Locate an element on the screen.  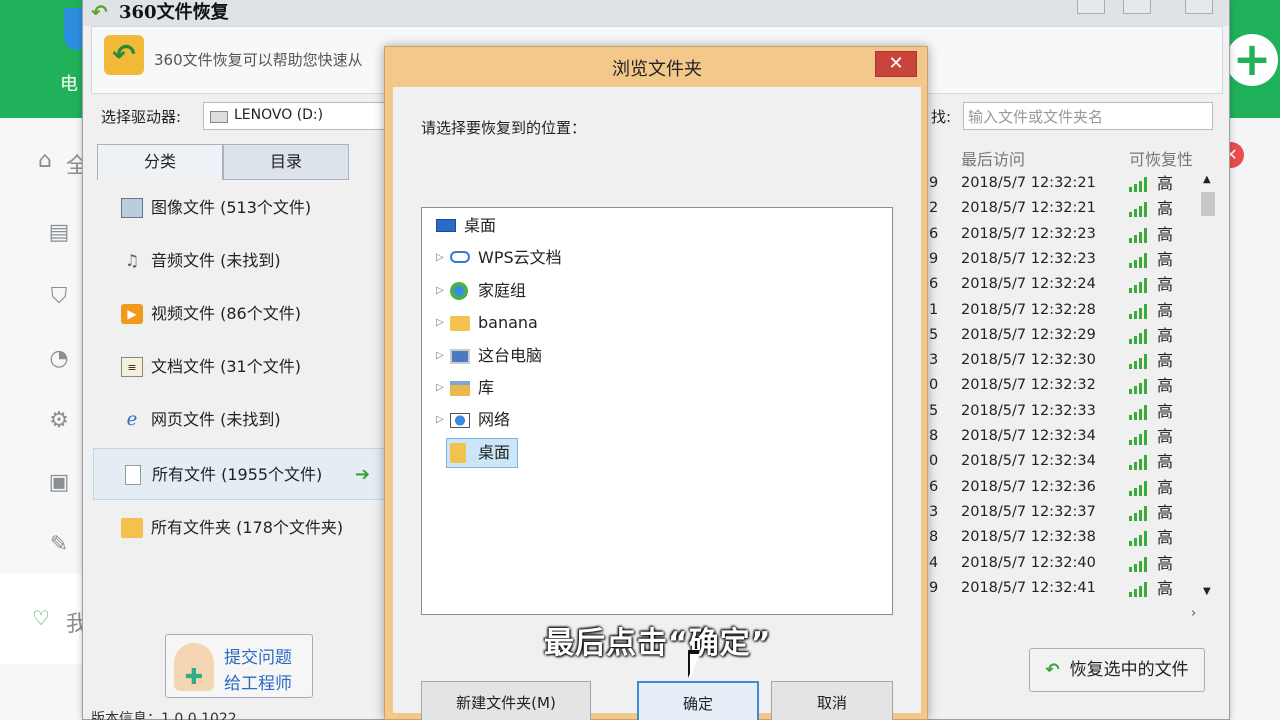
restore-selected-button: ↶ 恢复选中的文件 is located at coordinates (1117, 670).